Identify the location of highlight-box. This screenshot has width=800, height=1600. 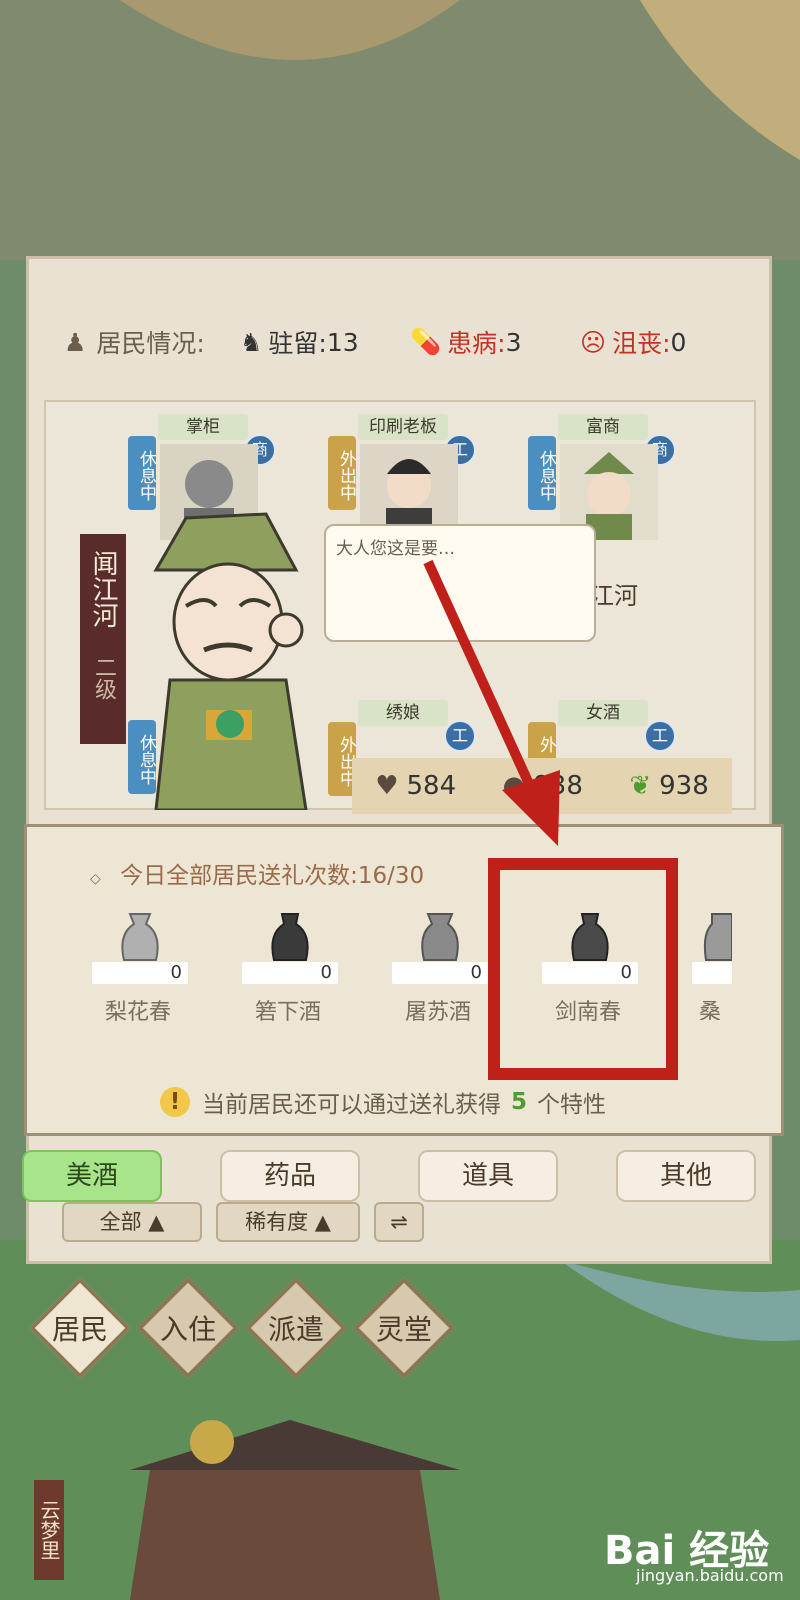
(583, 969).